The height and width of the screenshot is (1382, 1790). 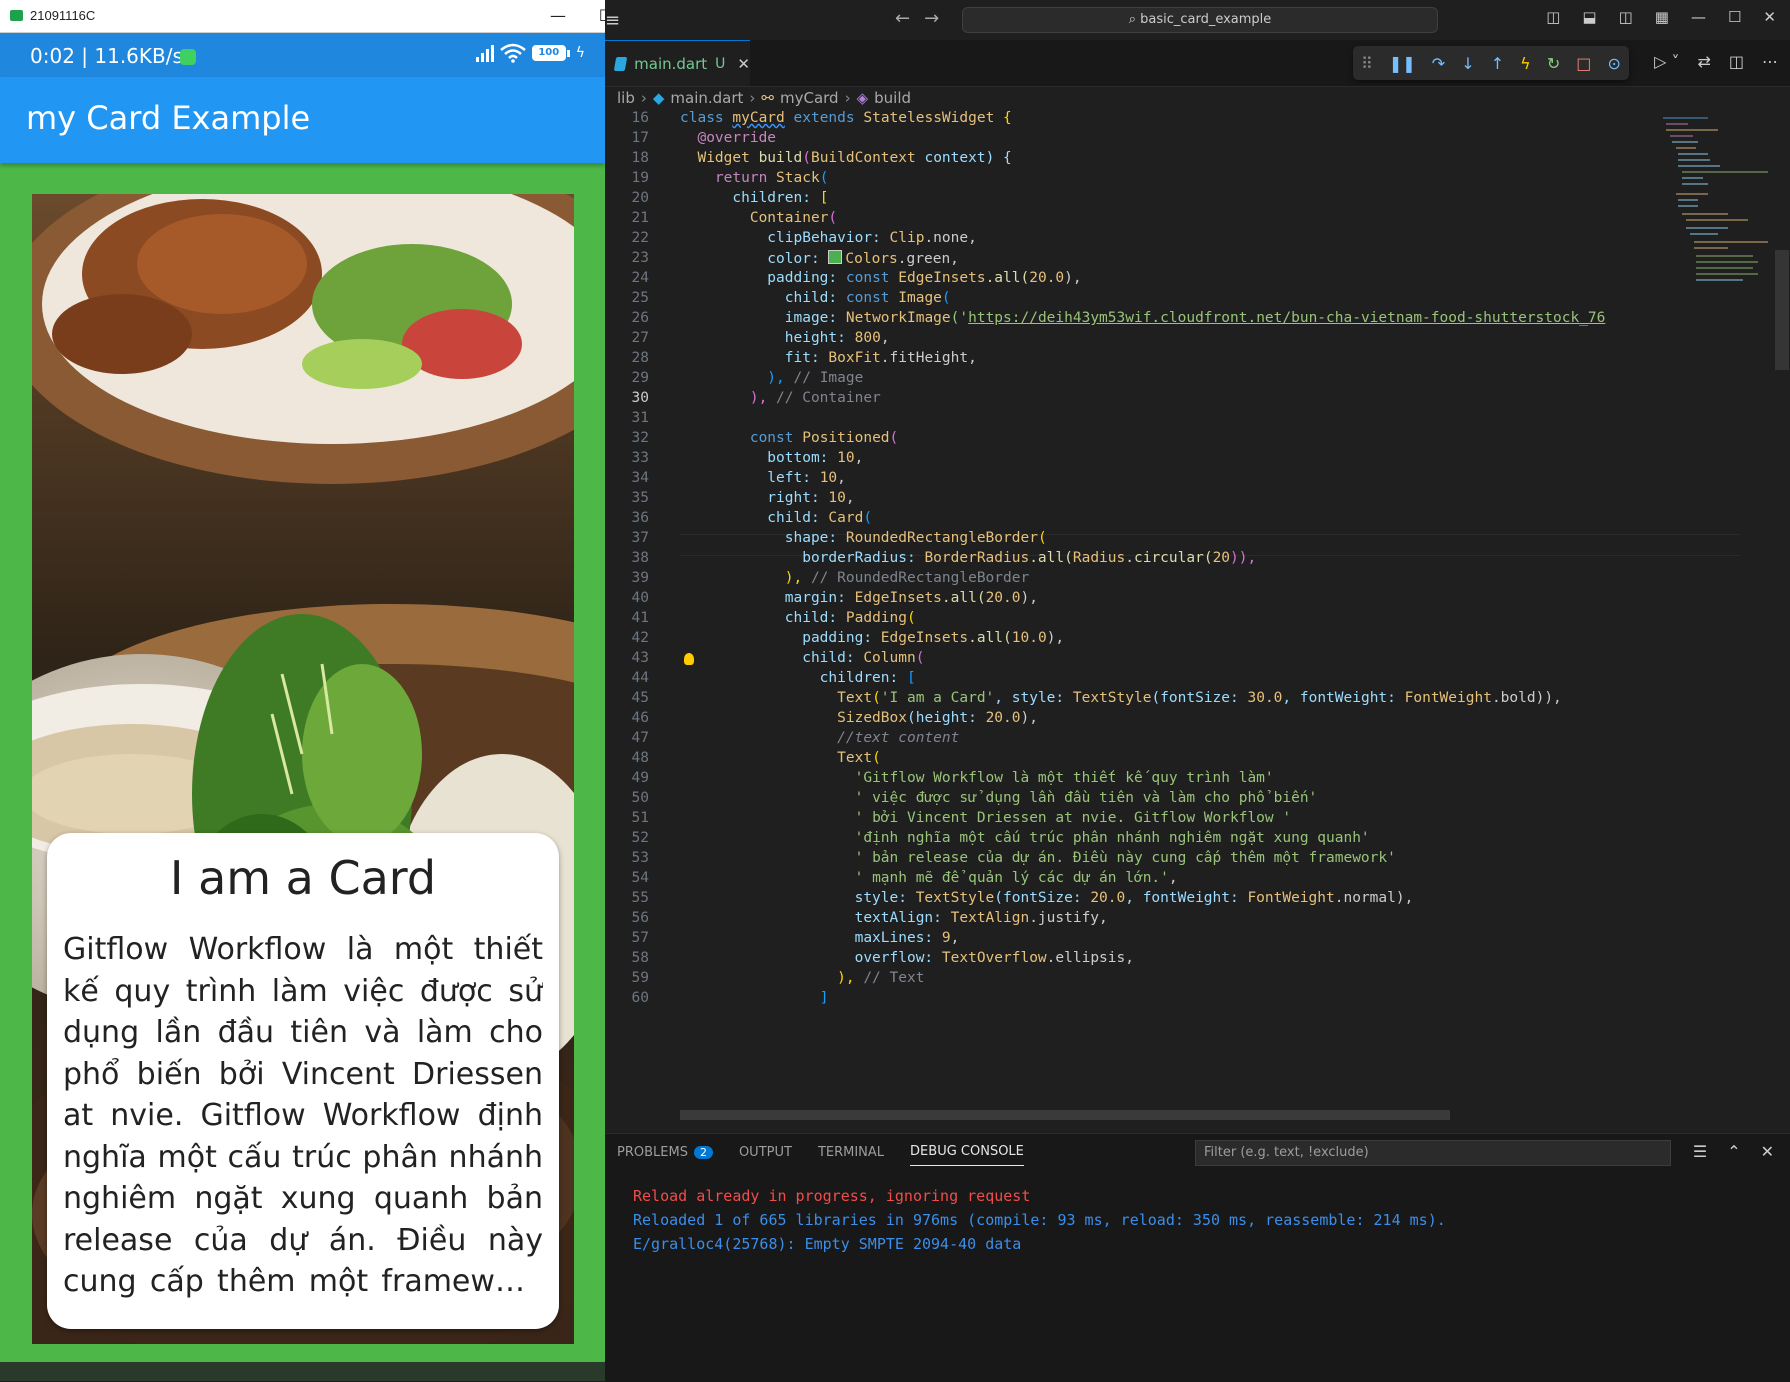 What do you see at coordinates (938, 18) in the screenshot?
I see `forward-arrow-icon: →` at bounding box center [938, 18].